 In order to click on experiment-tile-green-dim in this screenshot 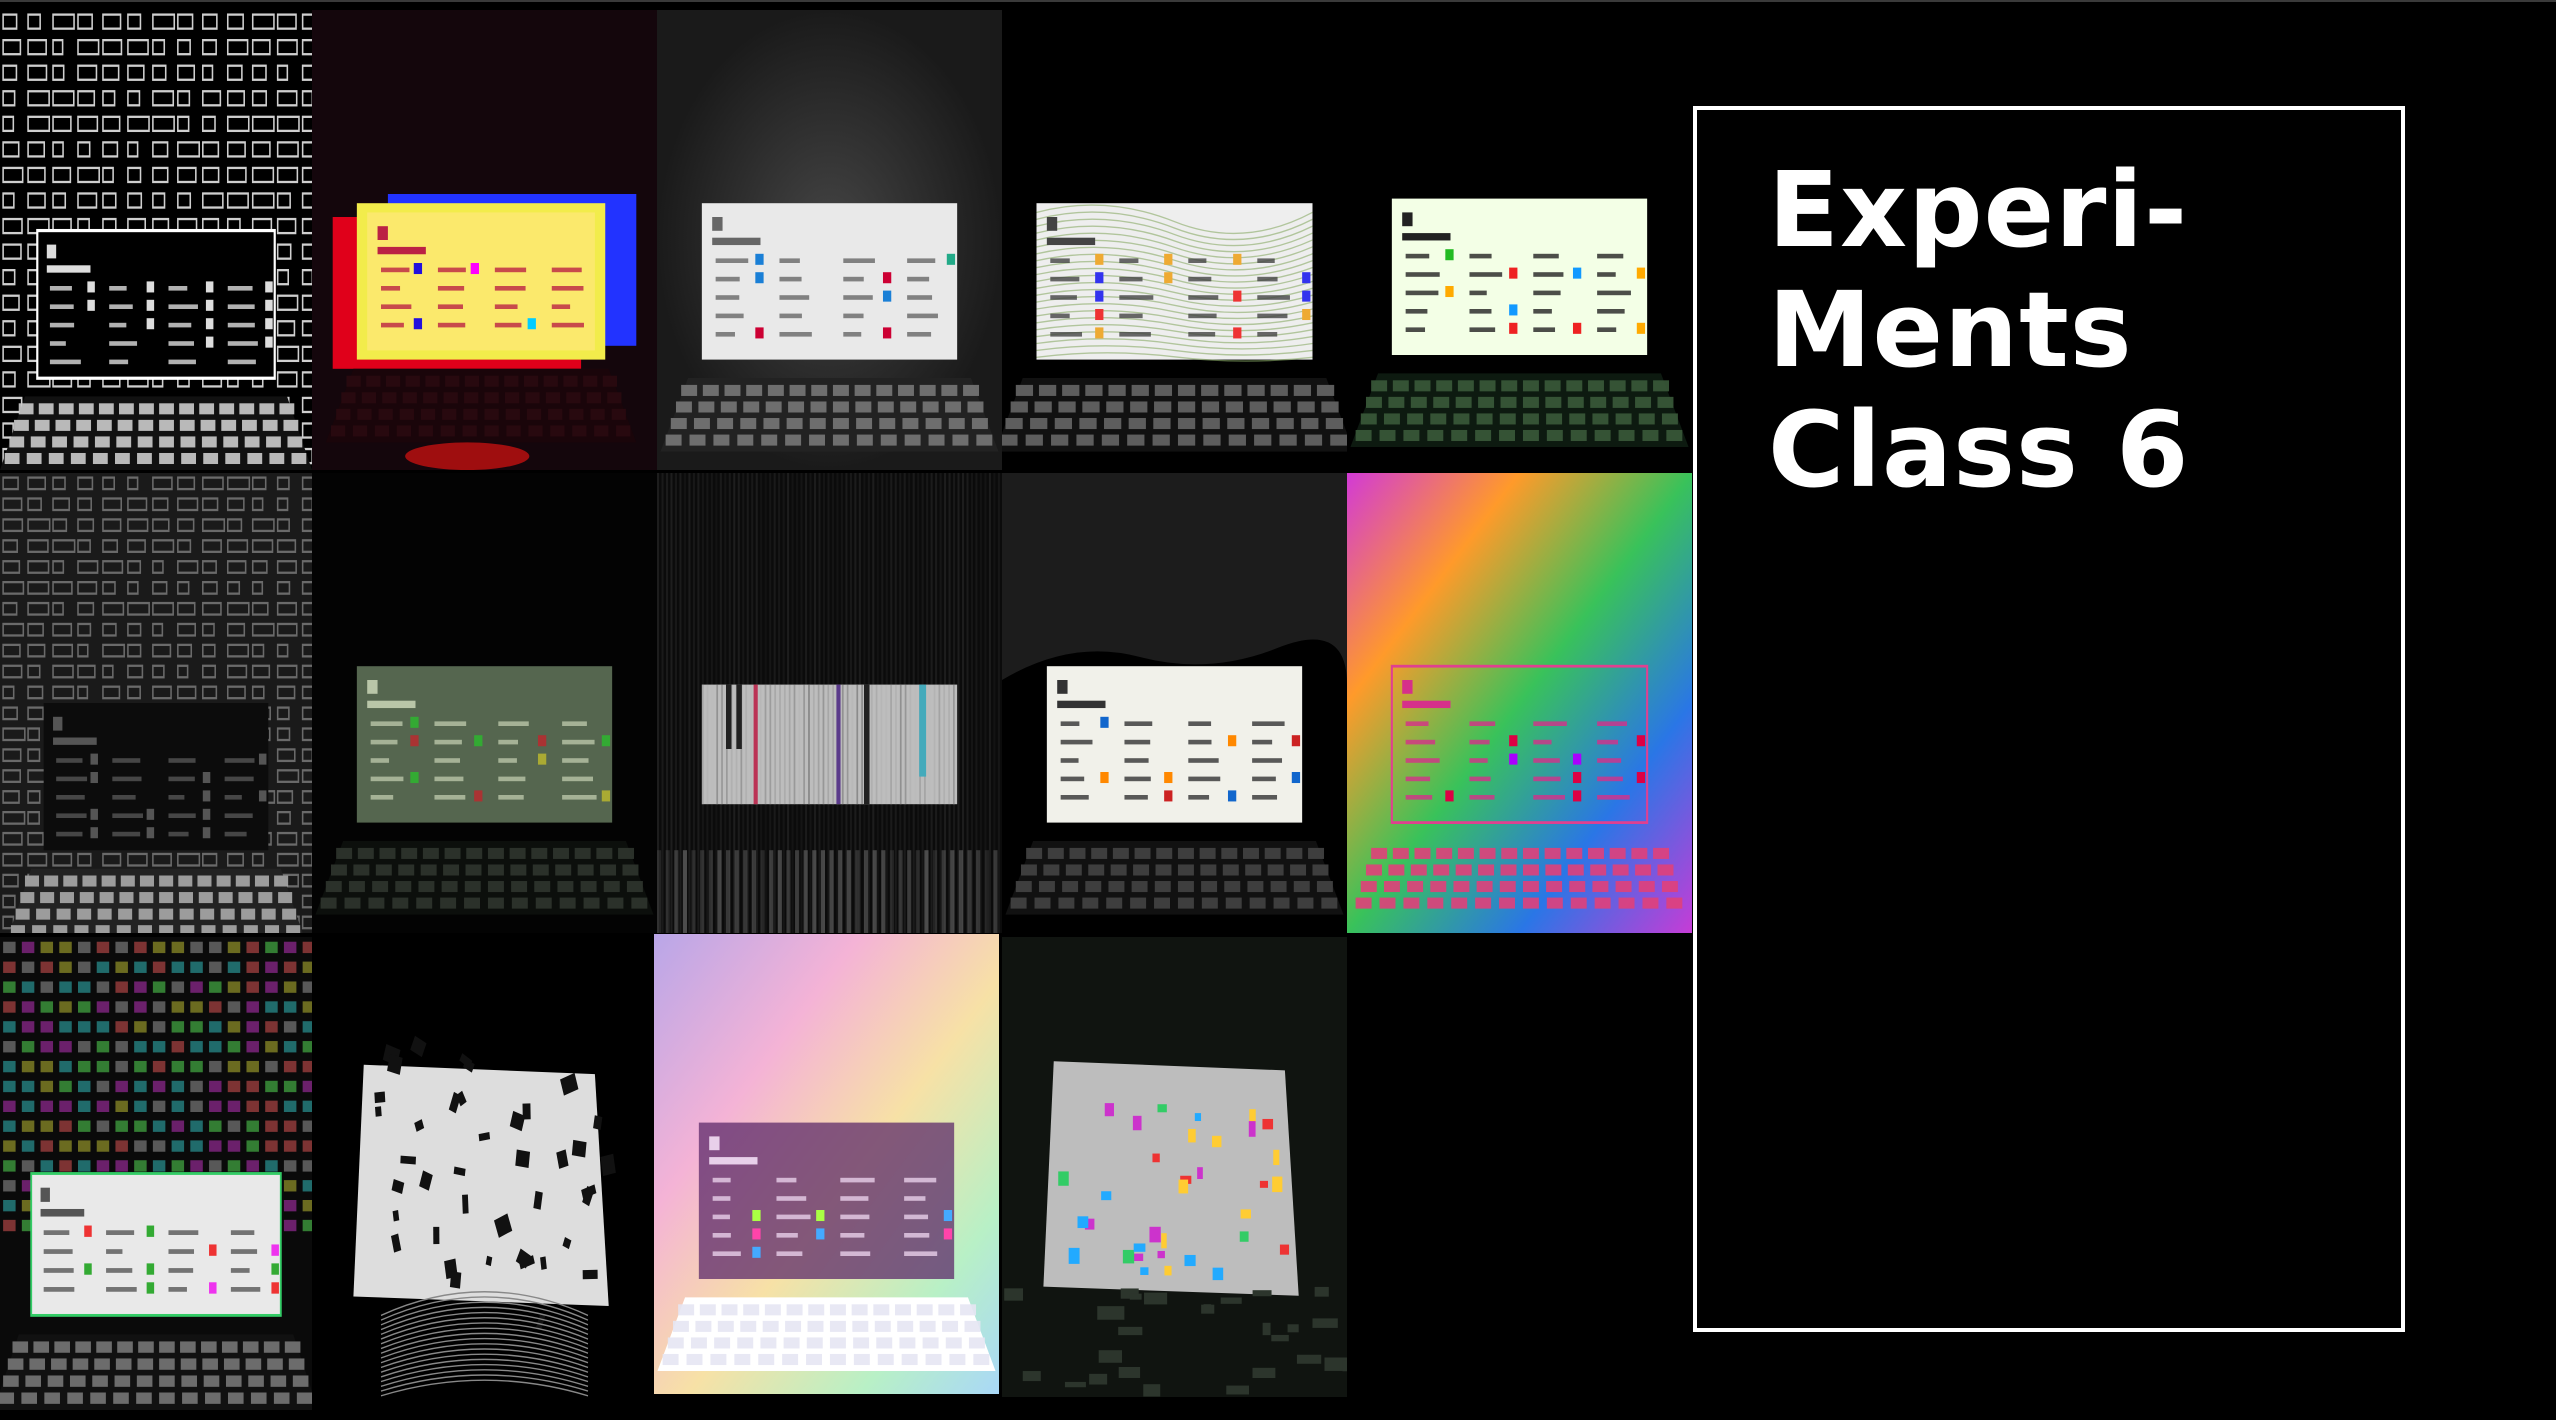, I will do `click(484, 703)`.